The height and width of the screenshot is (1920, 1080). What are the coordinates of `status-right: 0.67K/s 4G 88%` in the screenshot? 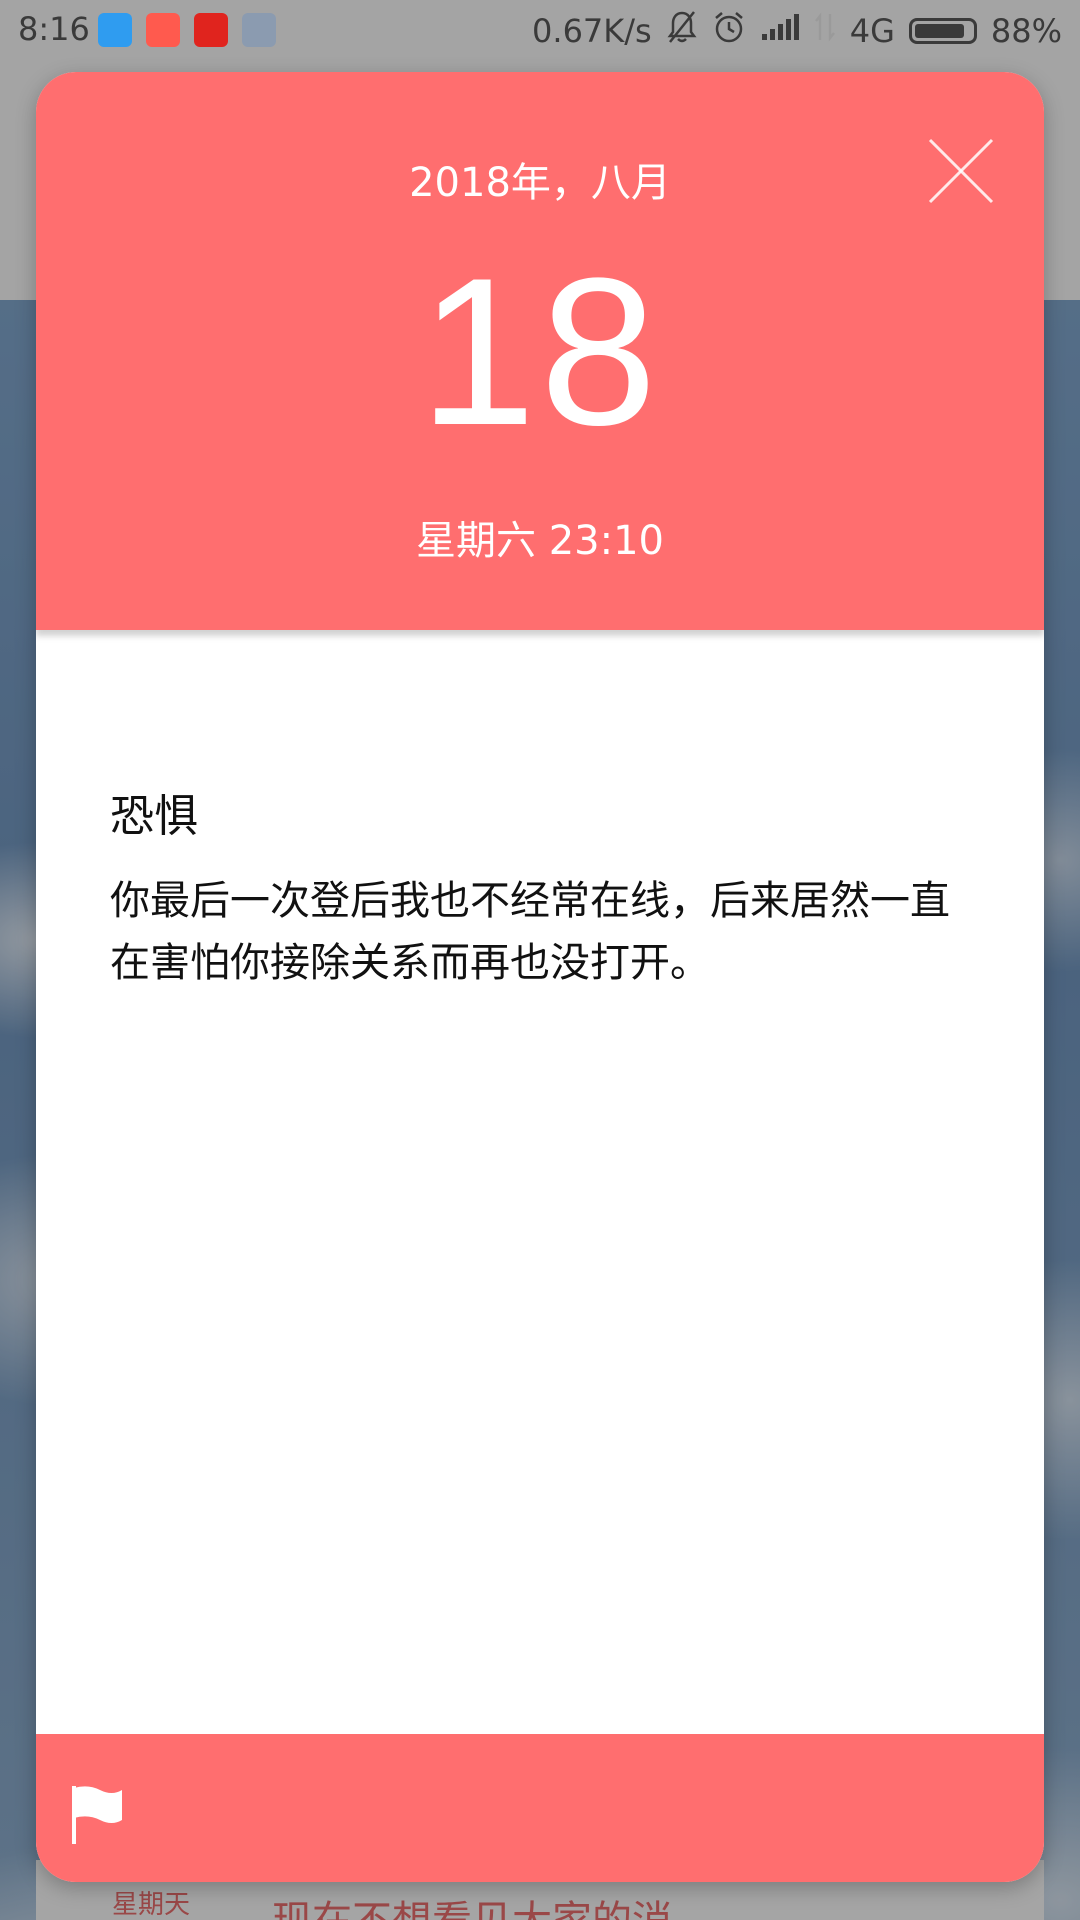 It's located at (797, 31).